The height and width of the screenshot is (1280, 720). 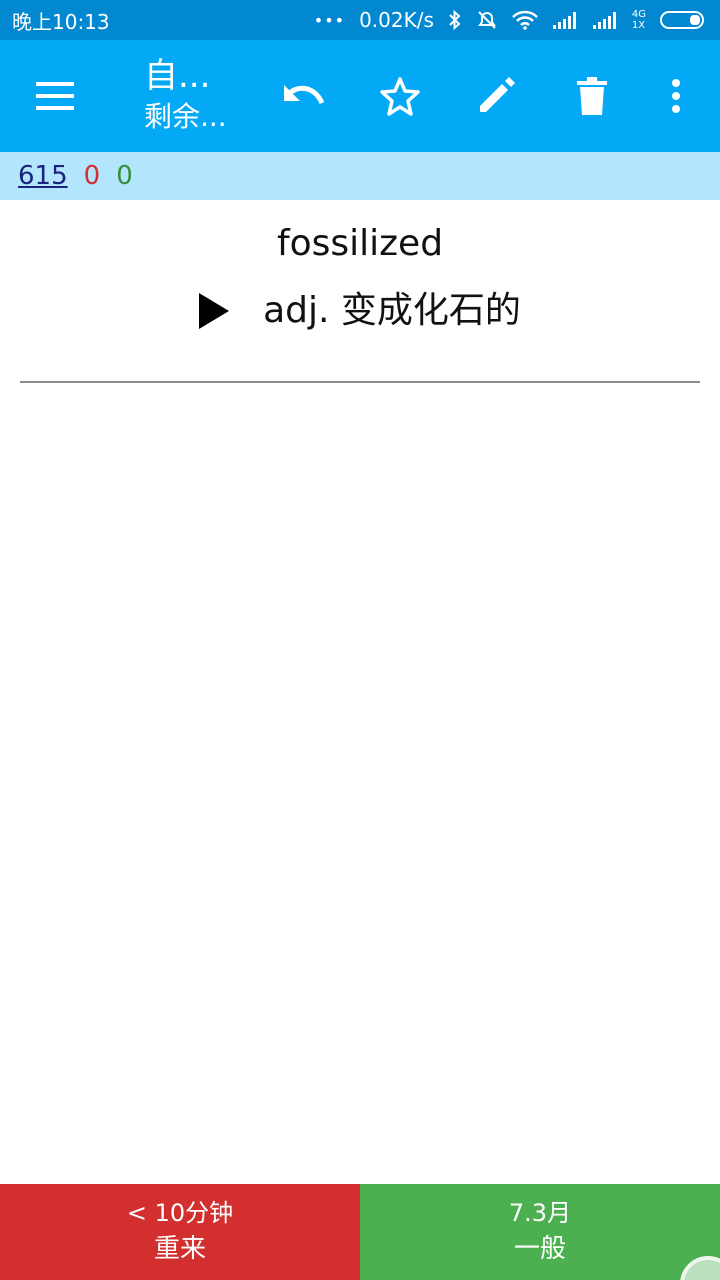 I want to click on overflow-menu-button, so click(x=676, y=96).